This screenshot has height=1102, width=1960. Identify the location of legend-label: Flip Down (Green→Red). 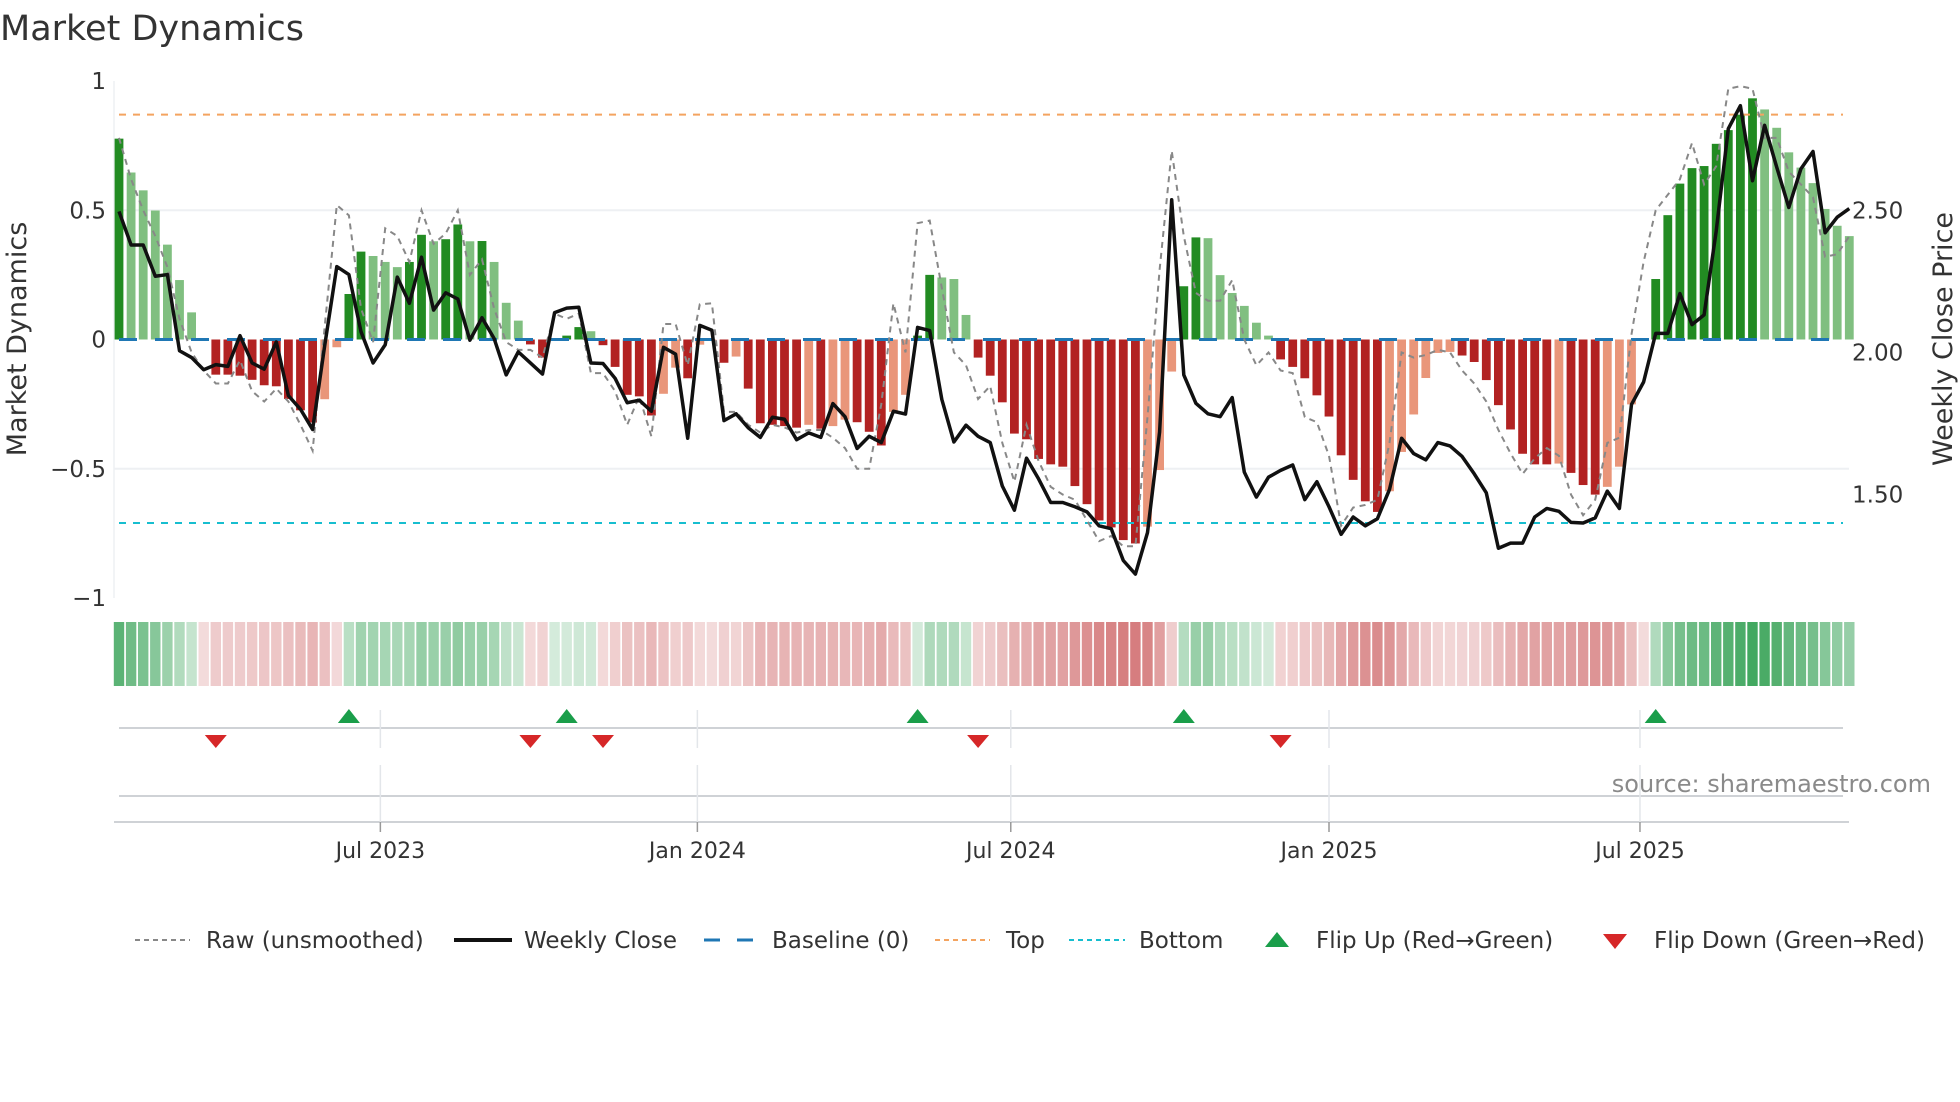
(1789, 941).